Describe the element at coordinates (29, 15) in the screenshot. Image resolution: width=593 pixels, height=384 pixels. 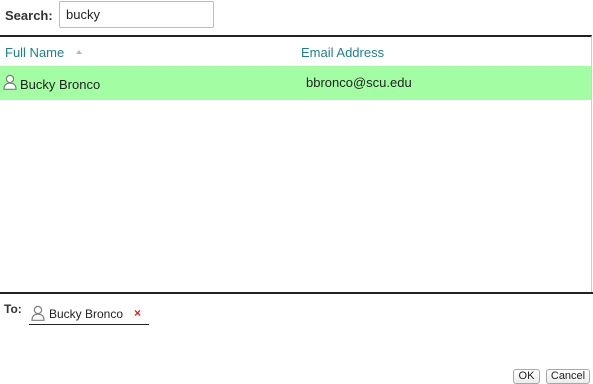
I see `search-label: Search:` at that location.